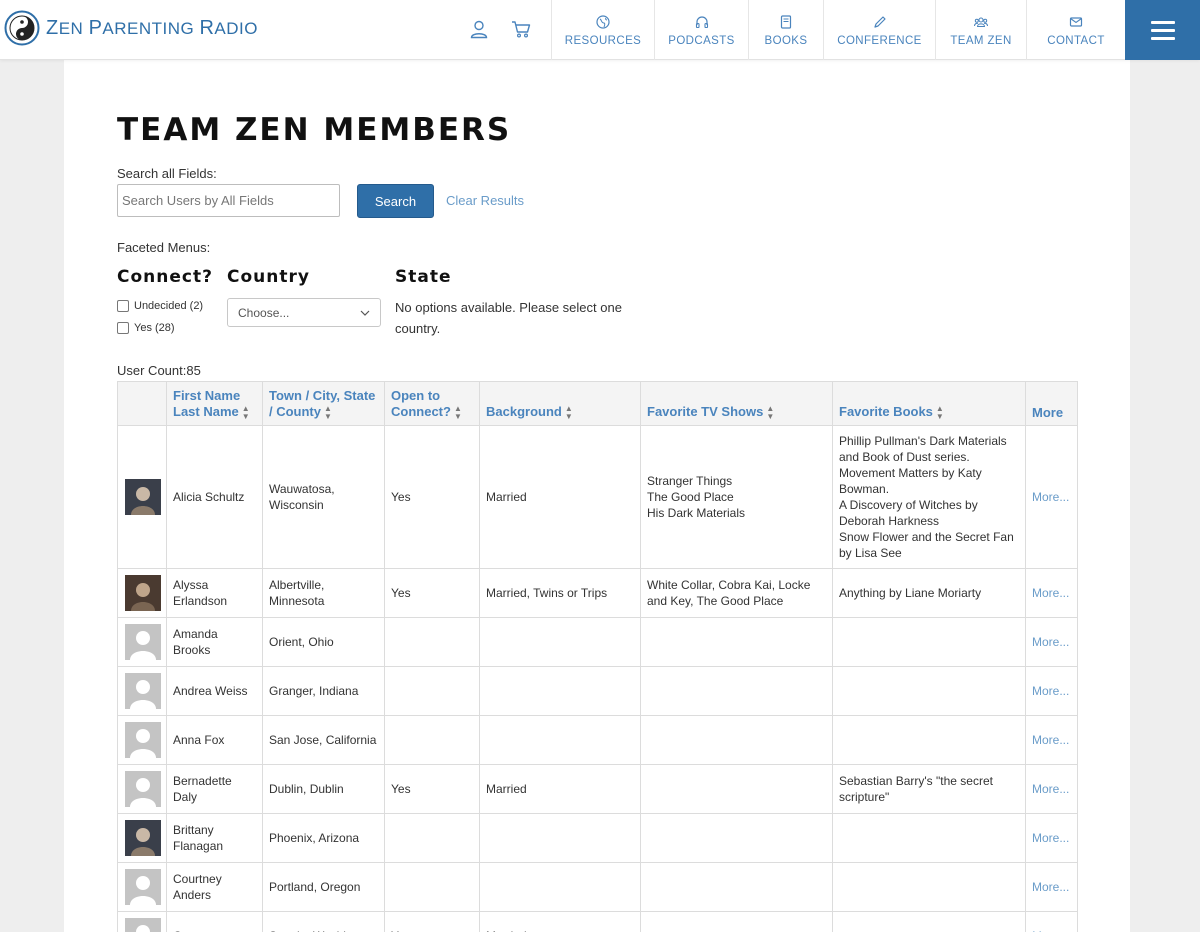 The width and height of the screenshot is (1200, 932). I want to click on books-column-header: Favorite Books ▲ ▼, so click(929, 403).